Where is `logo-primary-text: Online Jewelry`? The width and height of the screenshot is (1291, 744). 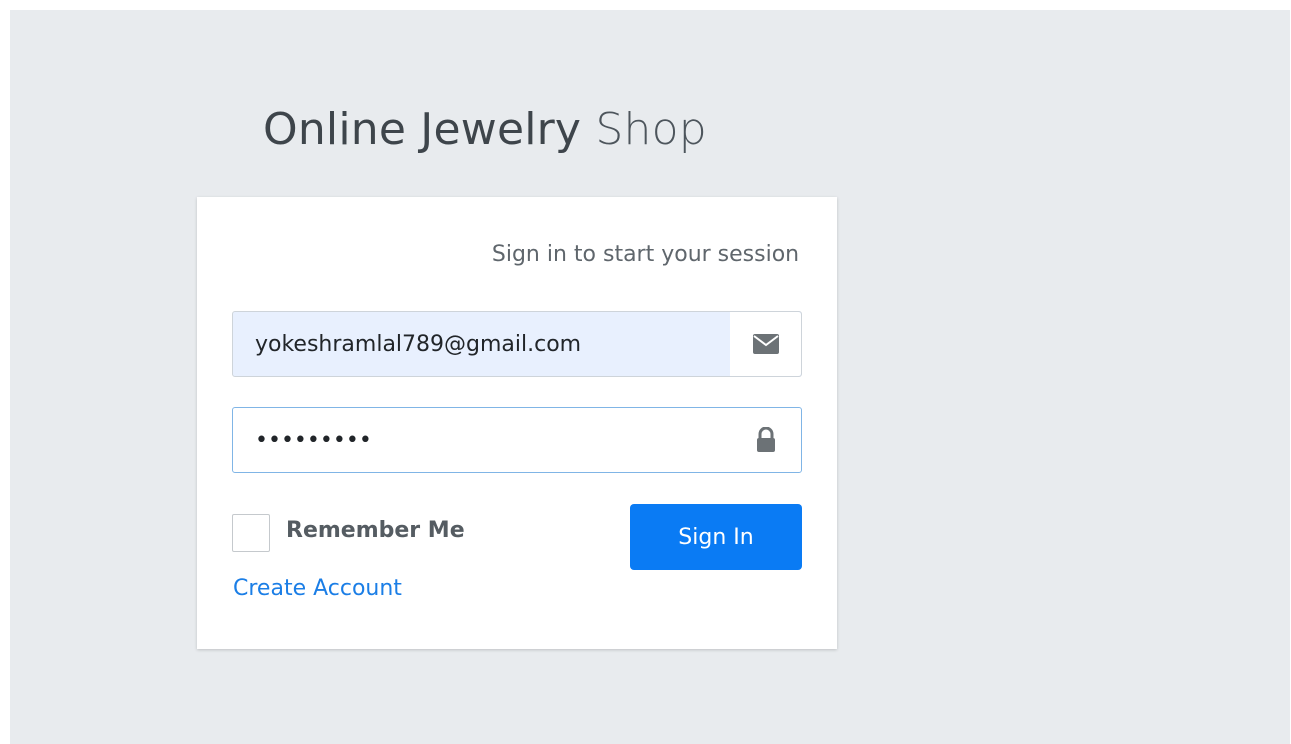
logo-primary-text: Online Jewelry is located at coordinates (422, 129).